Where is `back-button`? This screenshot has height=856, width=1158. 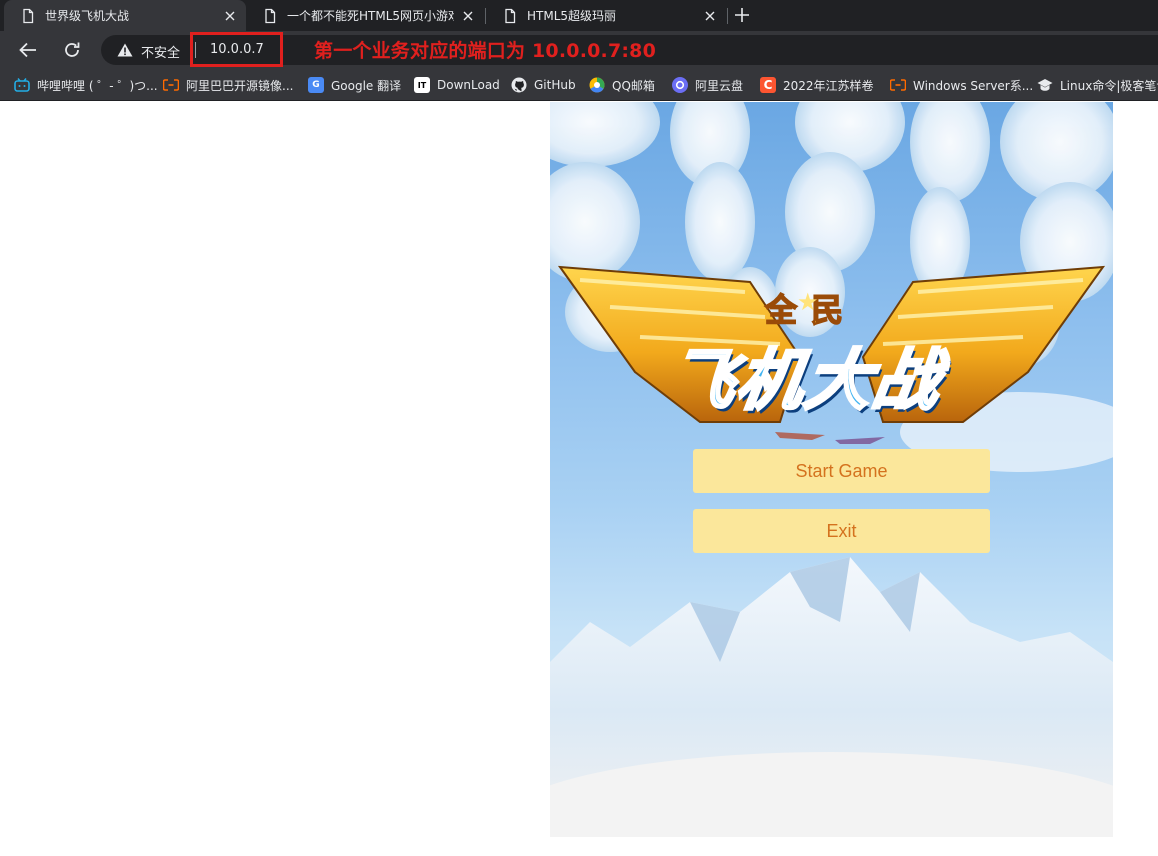 back-button is located at coordinates (28, 50).